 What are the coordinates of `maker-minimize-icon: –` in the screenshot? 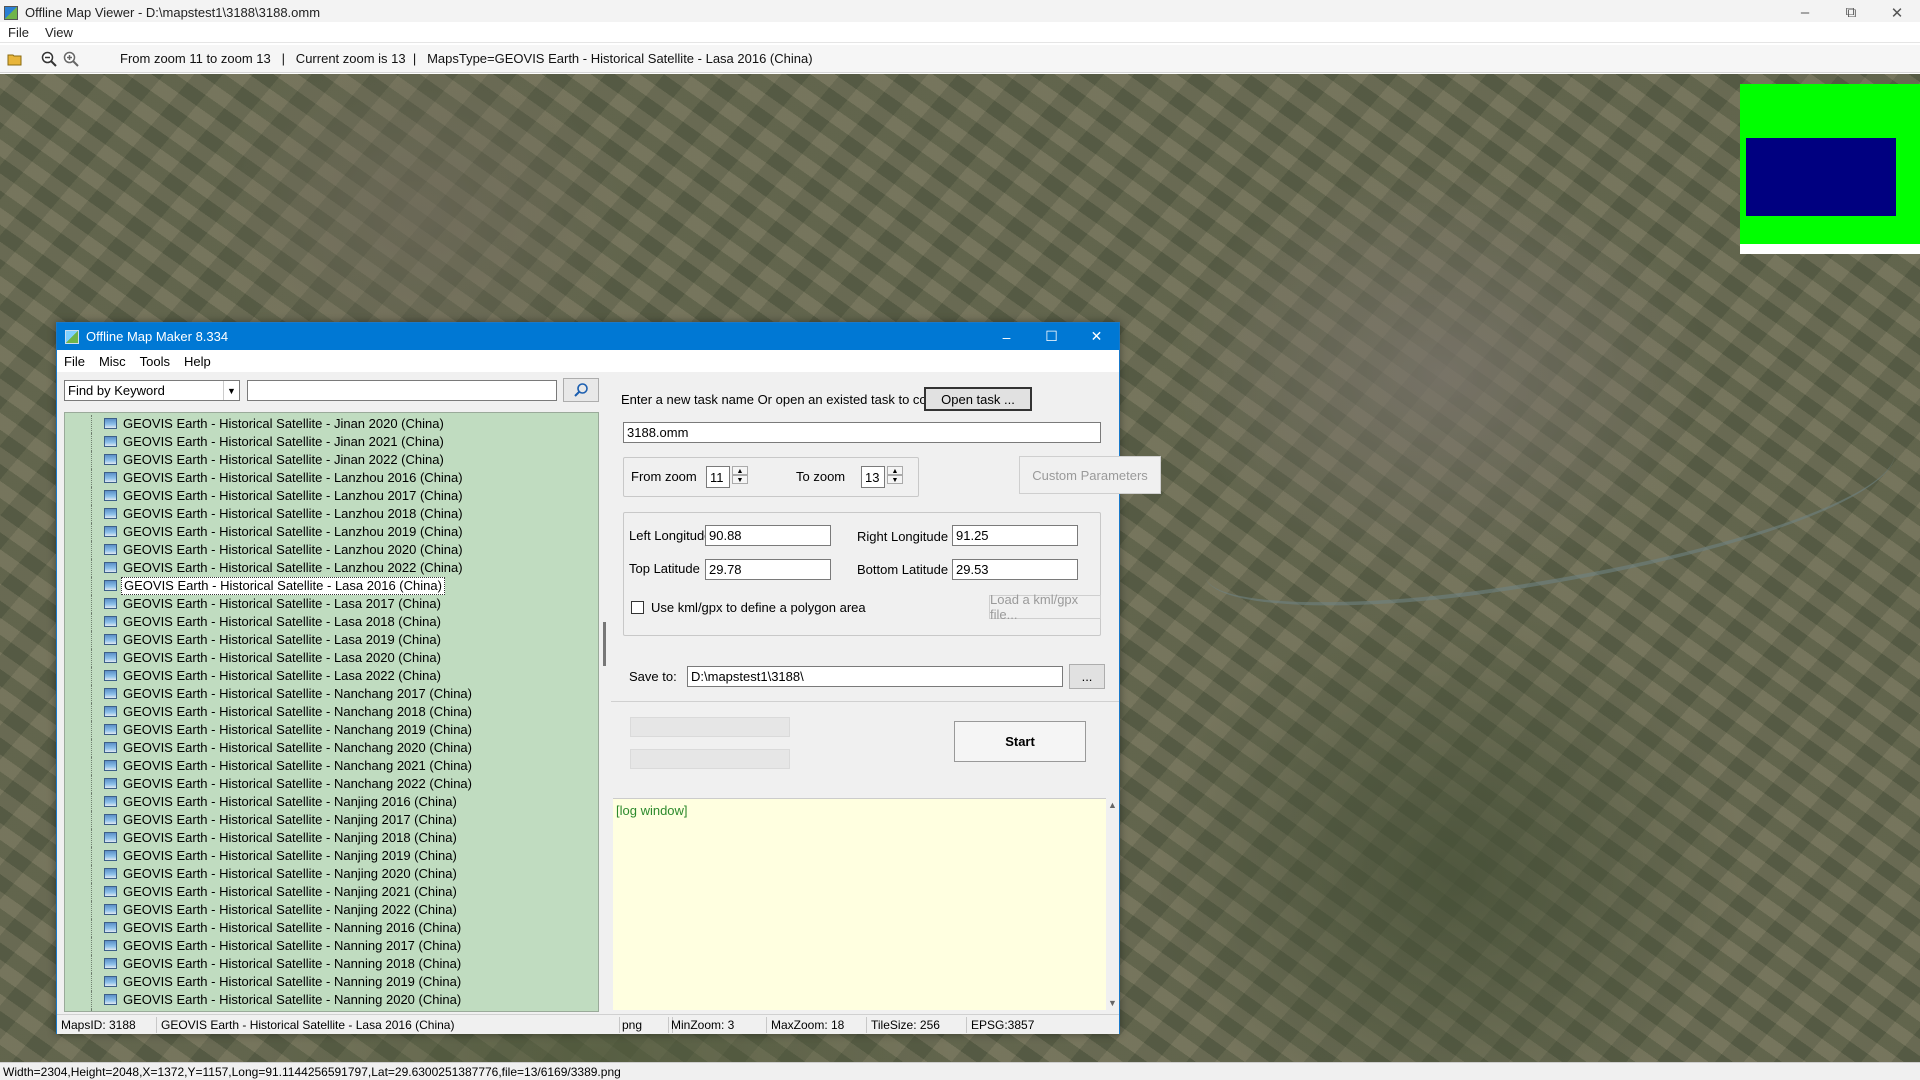 It's located at (1006, 336).